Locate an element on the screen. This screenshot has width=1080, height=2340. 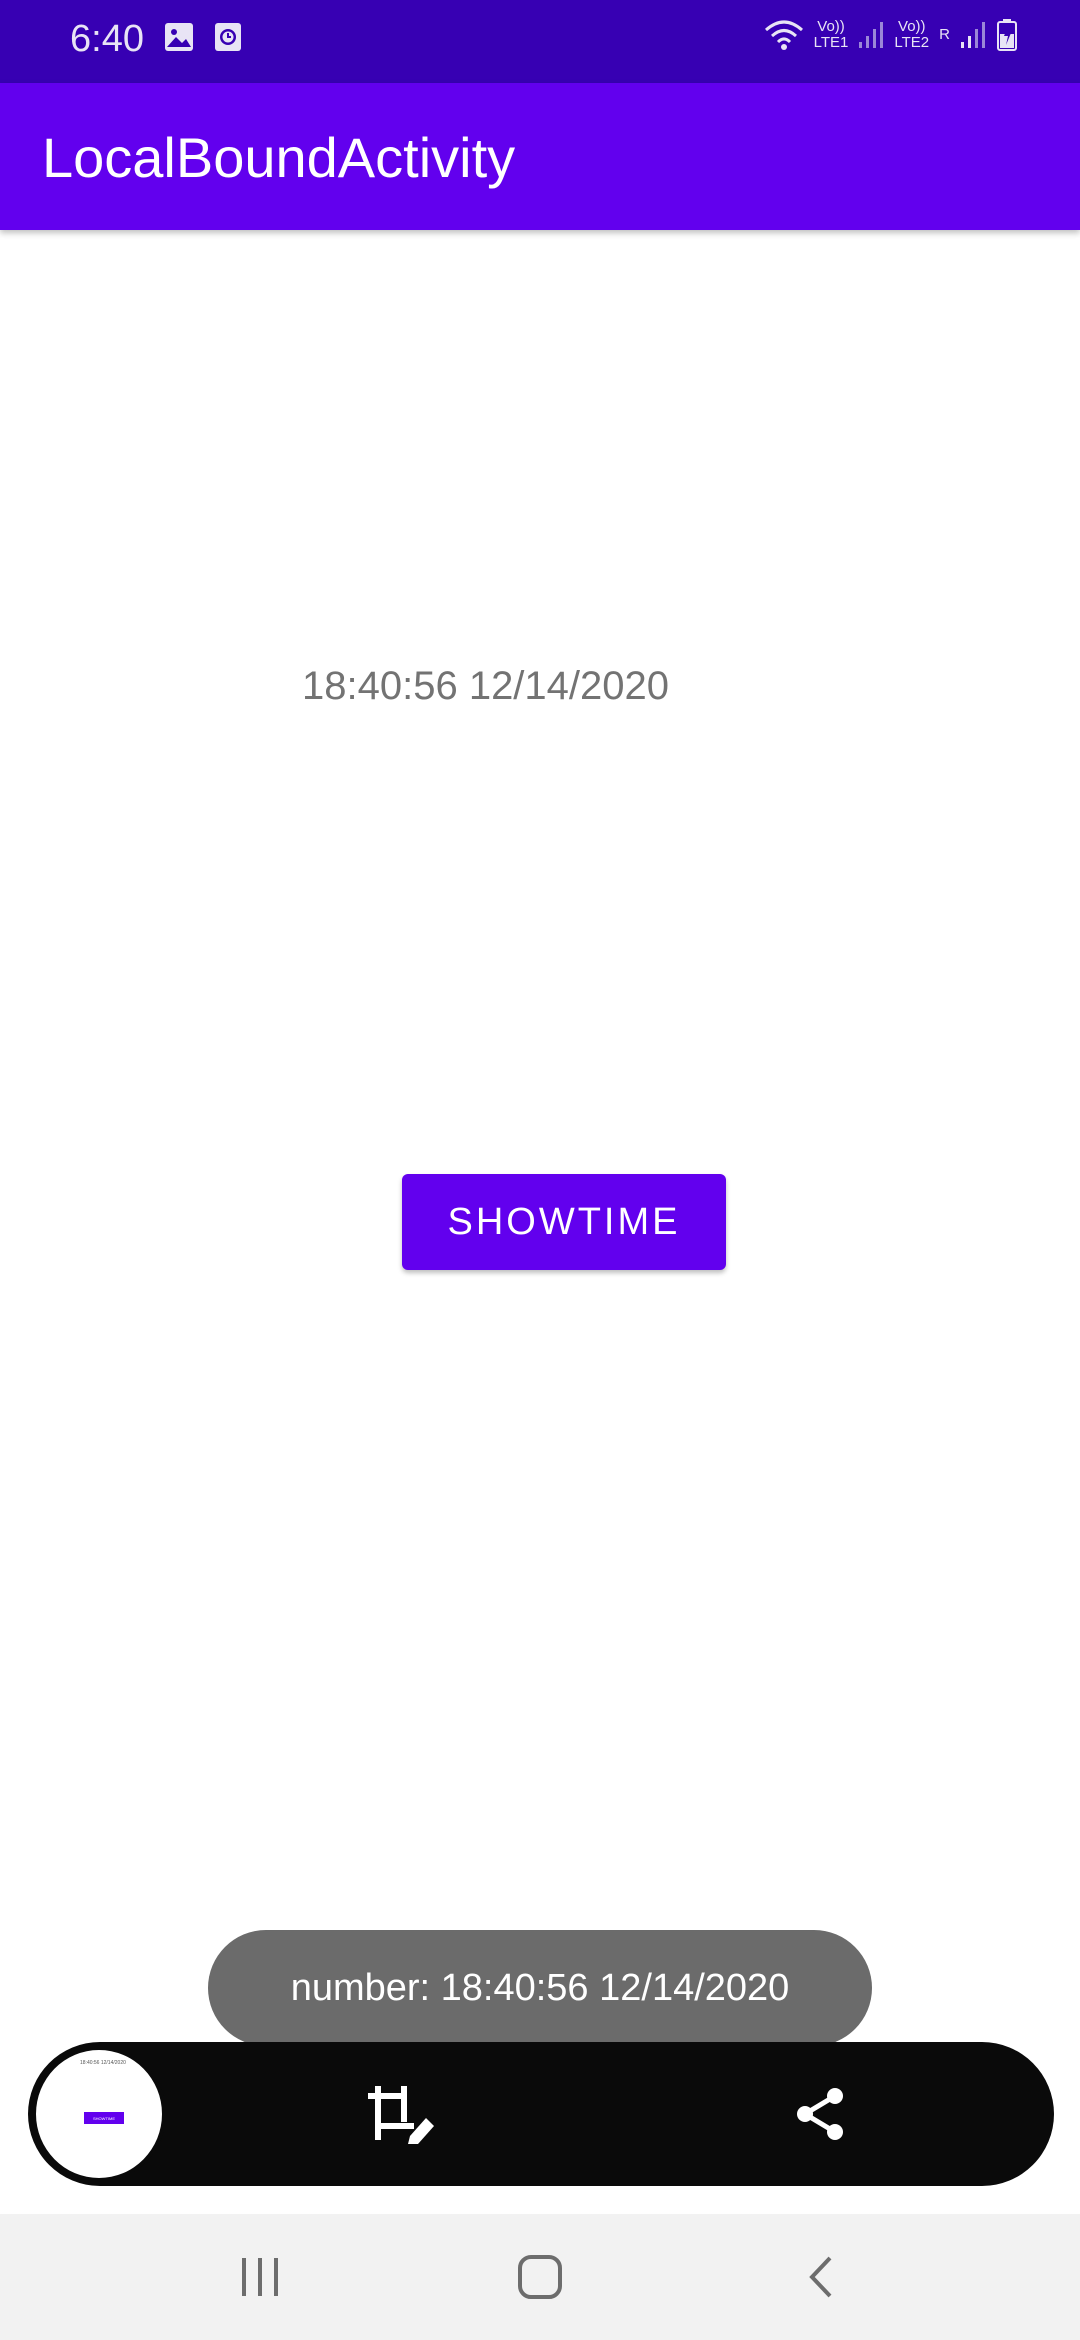
image-icon is located at coordinates (179, 37).